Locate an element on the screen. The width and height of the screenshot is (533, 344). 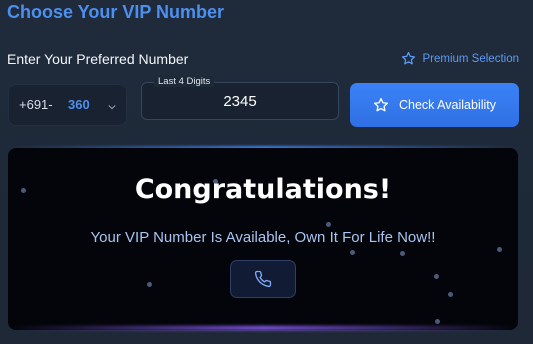
area-code-select: +691- 360 is located at coordinates (67, 105).